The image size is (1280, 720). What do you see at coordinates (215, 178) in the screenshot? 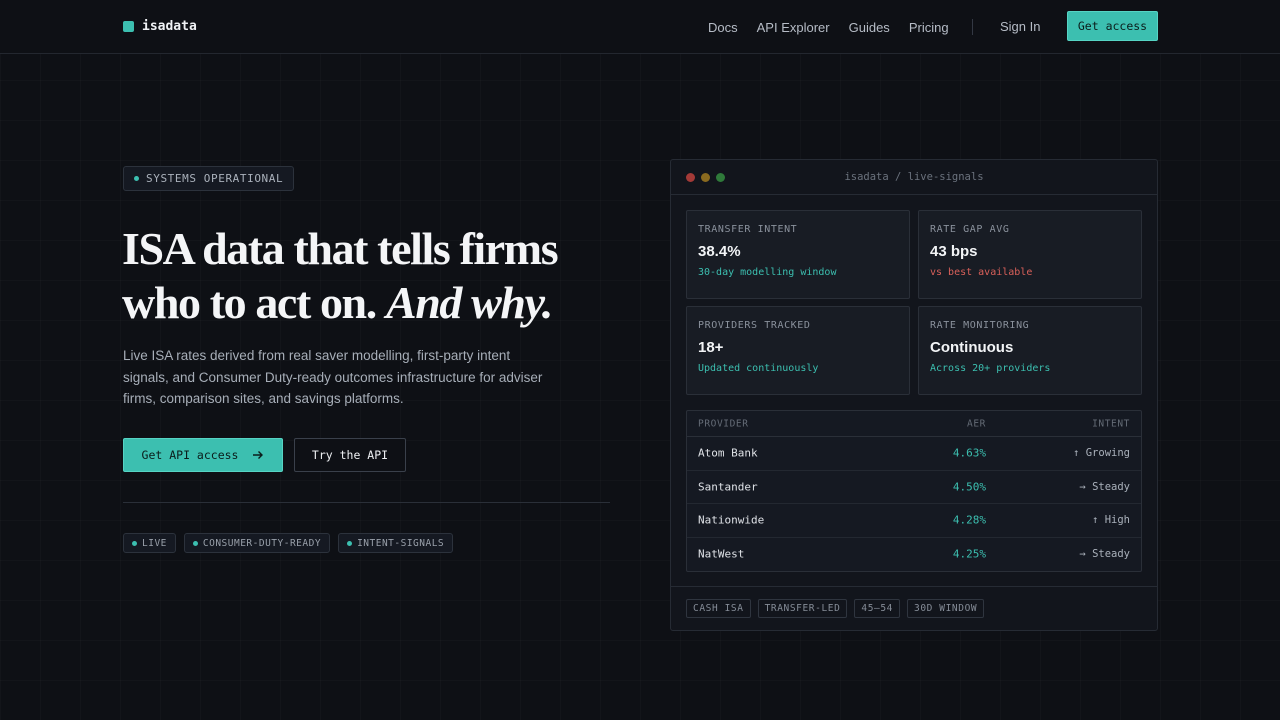
I see `status-text: SYSTEMS OPERATIONAL` at bounding box center [215, 178].